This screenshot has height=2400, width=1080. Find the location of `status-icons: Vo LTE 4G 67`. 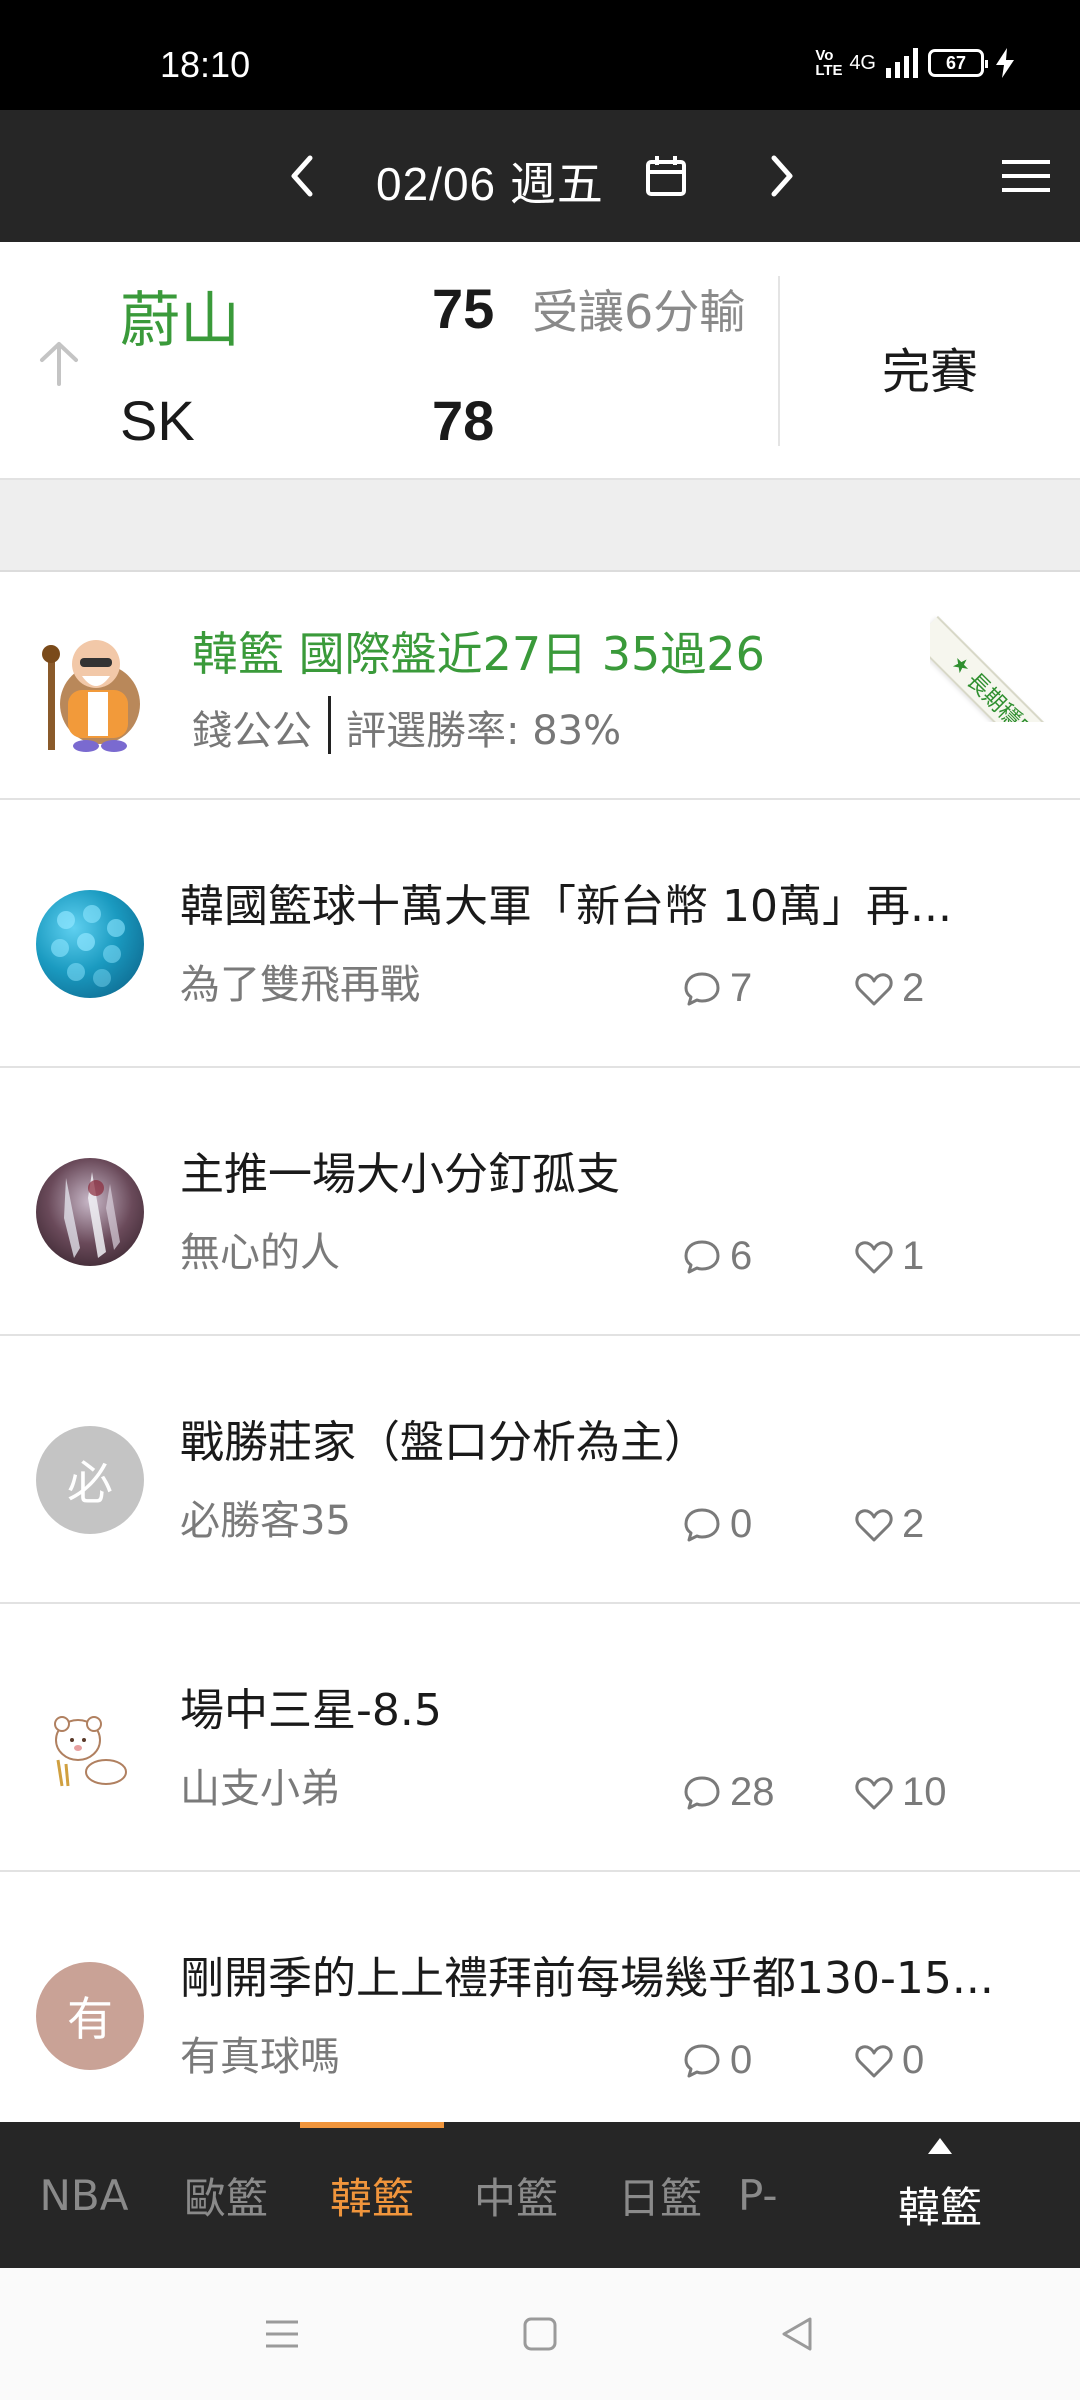

status-icons: Vo LTE 4G 67 is located at coordinates (915, 63).